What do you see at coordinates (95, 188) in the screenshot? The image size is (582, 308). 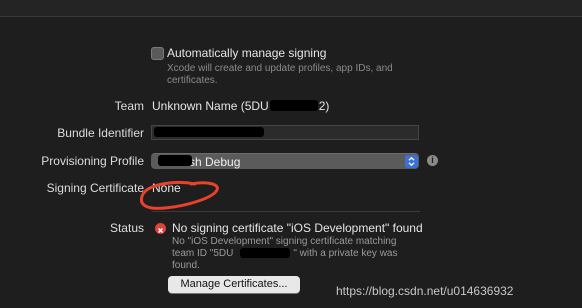 I see `signing-certificate-label: Signing Certificate` at bounding box center [95, 188].